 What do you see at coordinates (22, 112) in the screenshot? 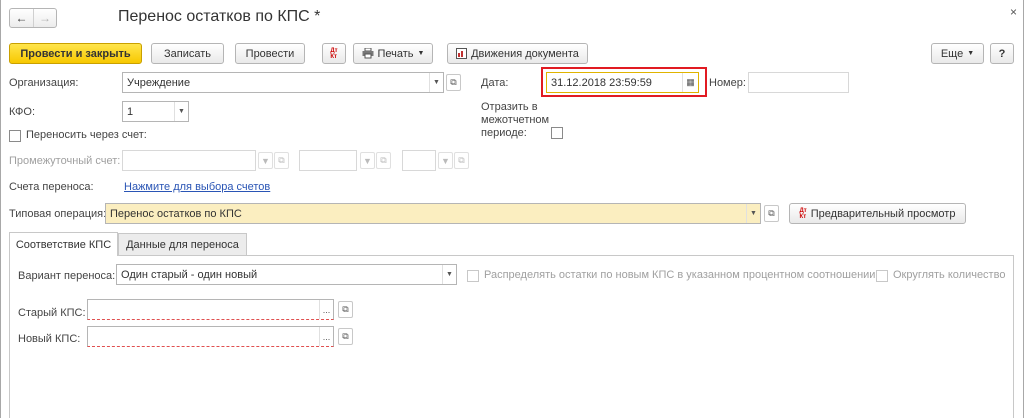
I see `kfo-label: КФО:` at bounding box center [22, 112].